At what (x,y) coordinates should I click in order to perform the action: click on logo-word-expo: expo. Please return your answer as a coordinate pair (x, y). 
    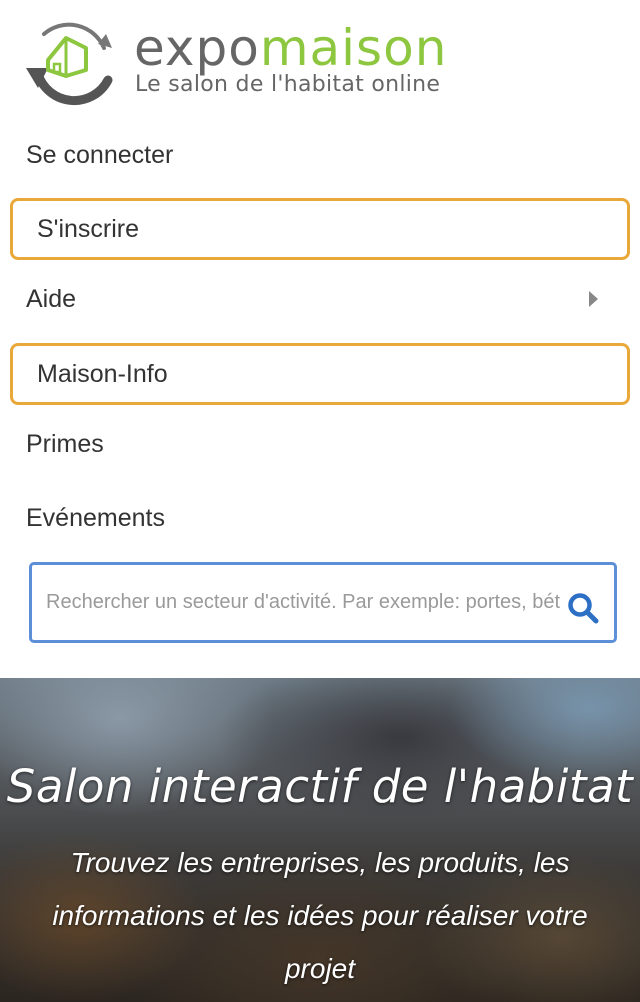
    Looking at the image, I should click on (197, 48).